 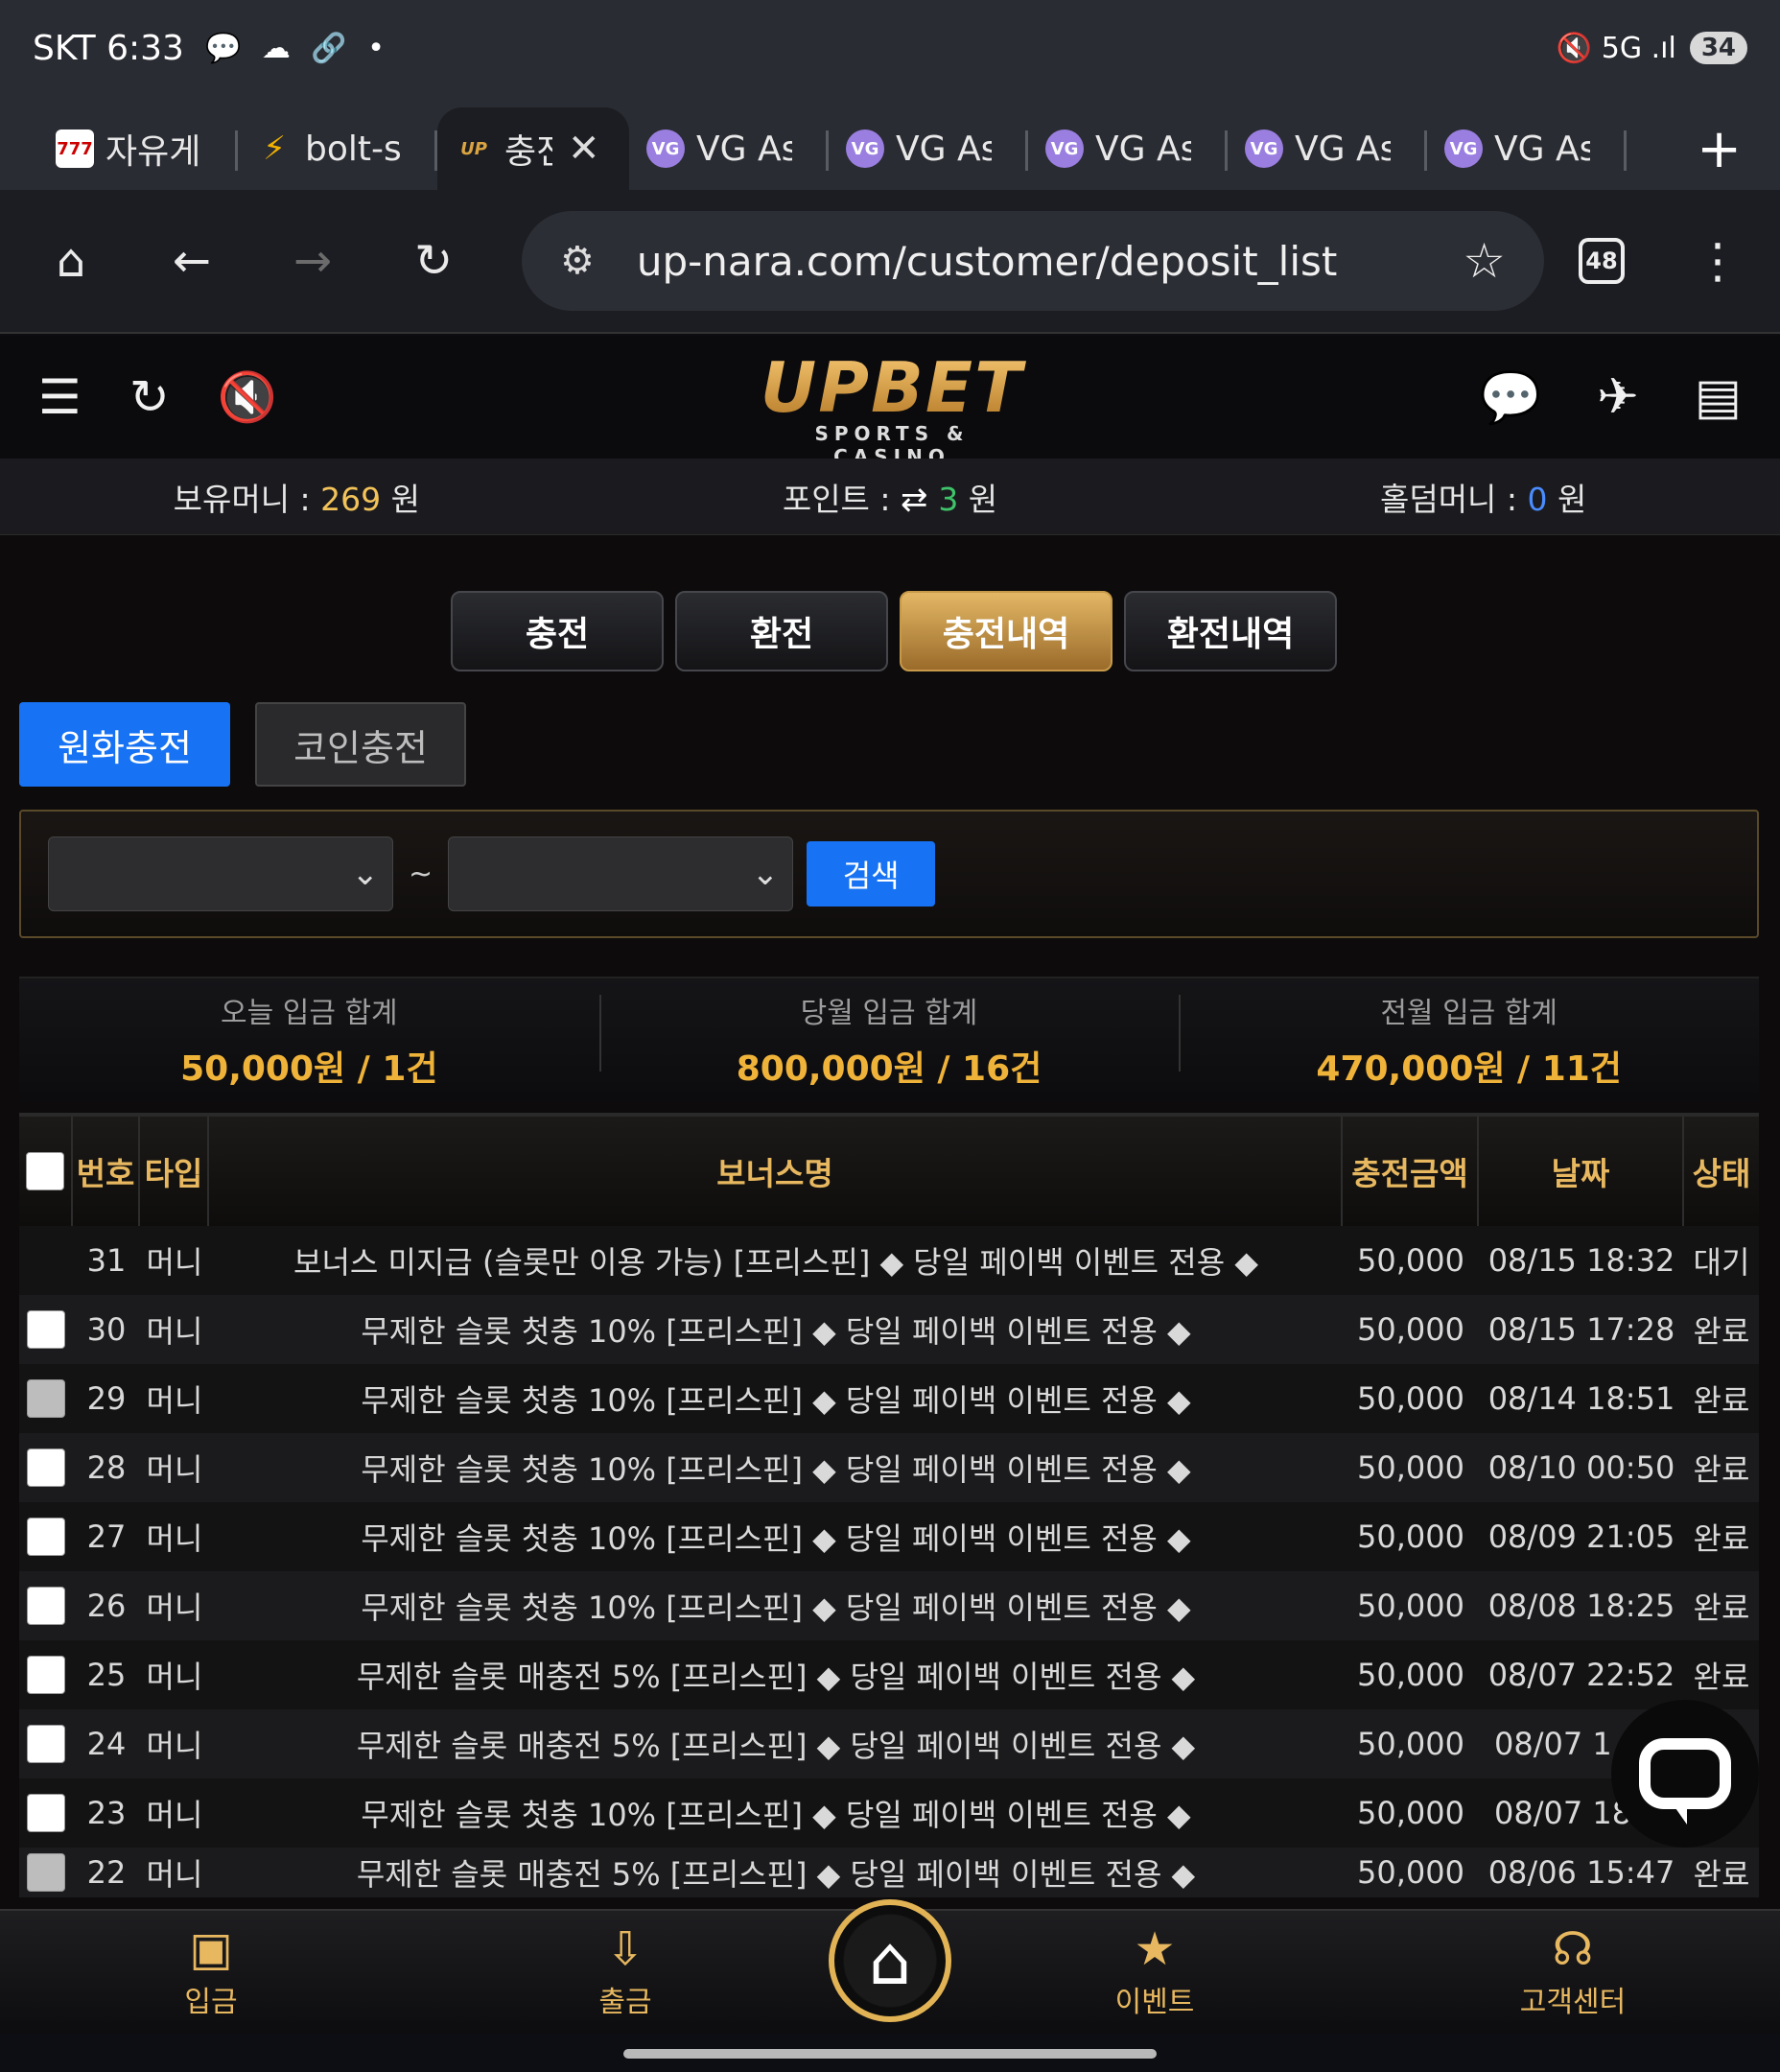 What do you see at coordinates (1602, 261) in the screenshot?
I see `tab-count-button: 48` at bounding box center [1602, 261].